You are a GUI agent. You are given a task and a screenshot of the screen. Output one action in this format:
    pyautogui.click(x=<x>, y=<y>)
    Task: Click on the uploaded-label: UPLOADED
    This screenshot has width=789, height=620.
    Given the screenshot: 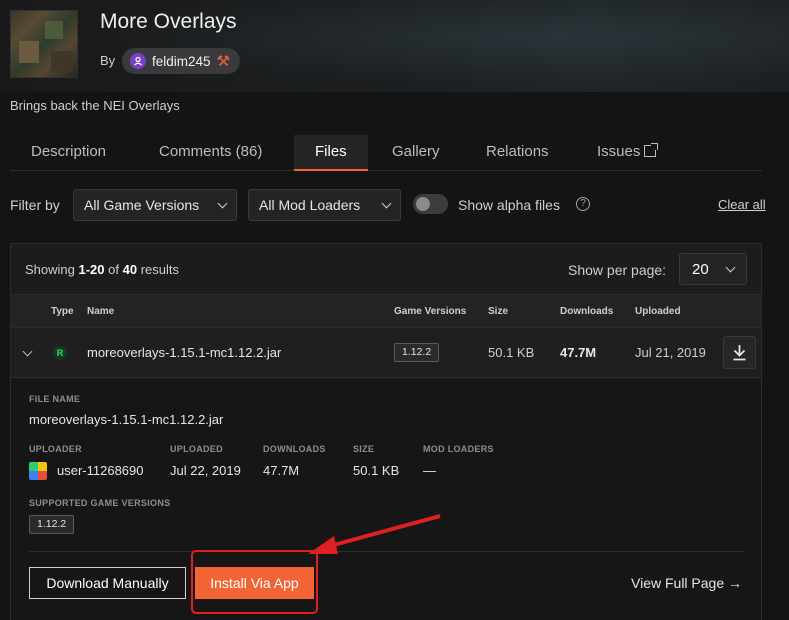 What is the action you would take?
    pyautogui.click(x=196, y=449)
    